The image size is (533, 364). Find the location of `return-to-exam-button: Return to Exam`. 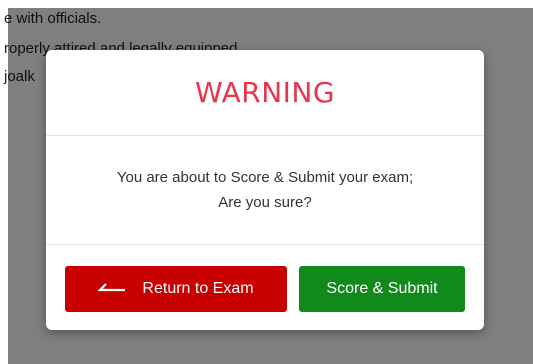

return-to-exam-button: Return to Exam is located at coordinates (176, 289).